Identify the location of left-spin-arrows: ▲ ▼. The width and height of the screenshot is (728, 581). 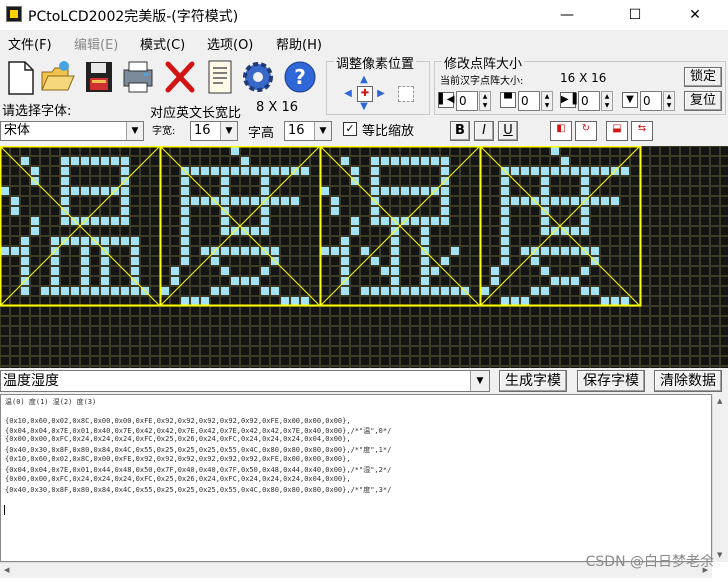
(485, 101).